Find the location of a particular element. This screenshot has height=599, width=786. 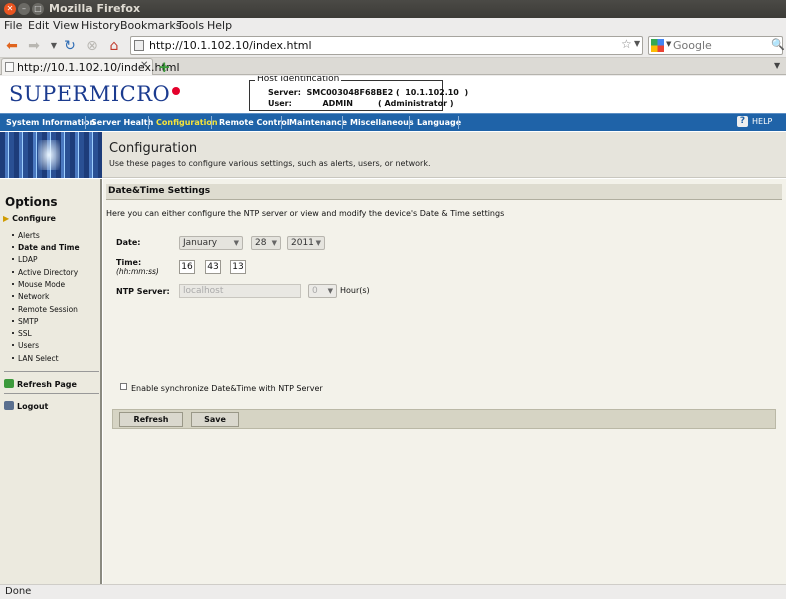

time-format-hint: (hh:mm:ss) is located at coordinates (137, 271).